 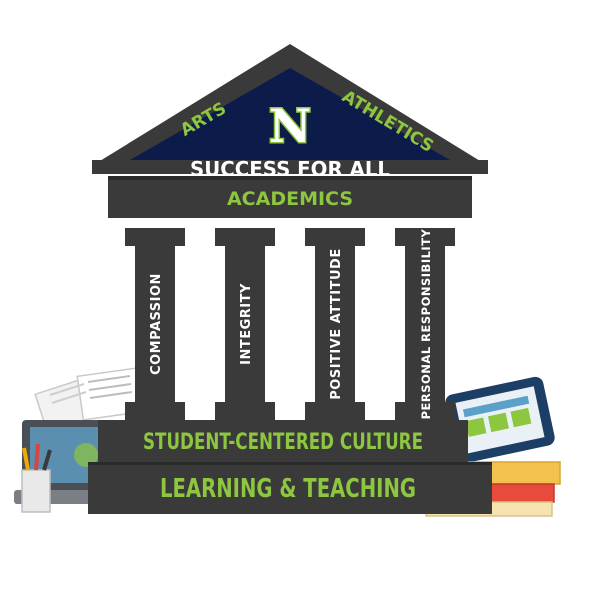 I want to click on label-learning-teaching: LEARNING & TEACHING, so click(x=288, y=489).